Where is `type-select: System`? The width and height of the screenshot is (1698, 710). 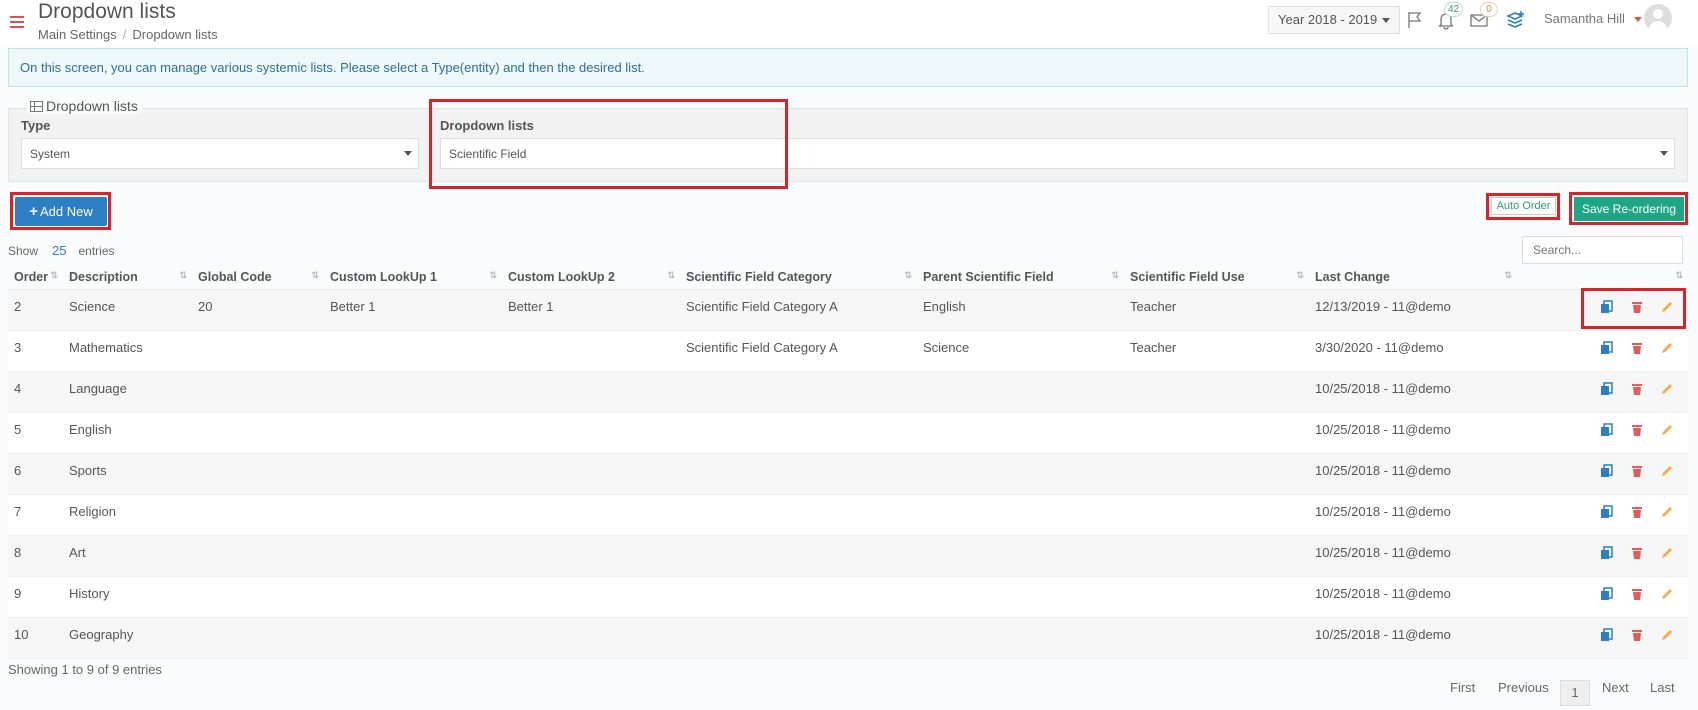 type-select: System is located at coordinates (220, 153).